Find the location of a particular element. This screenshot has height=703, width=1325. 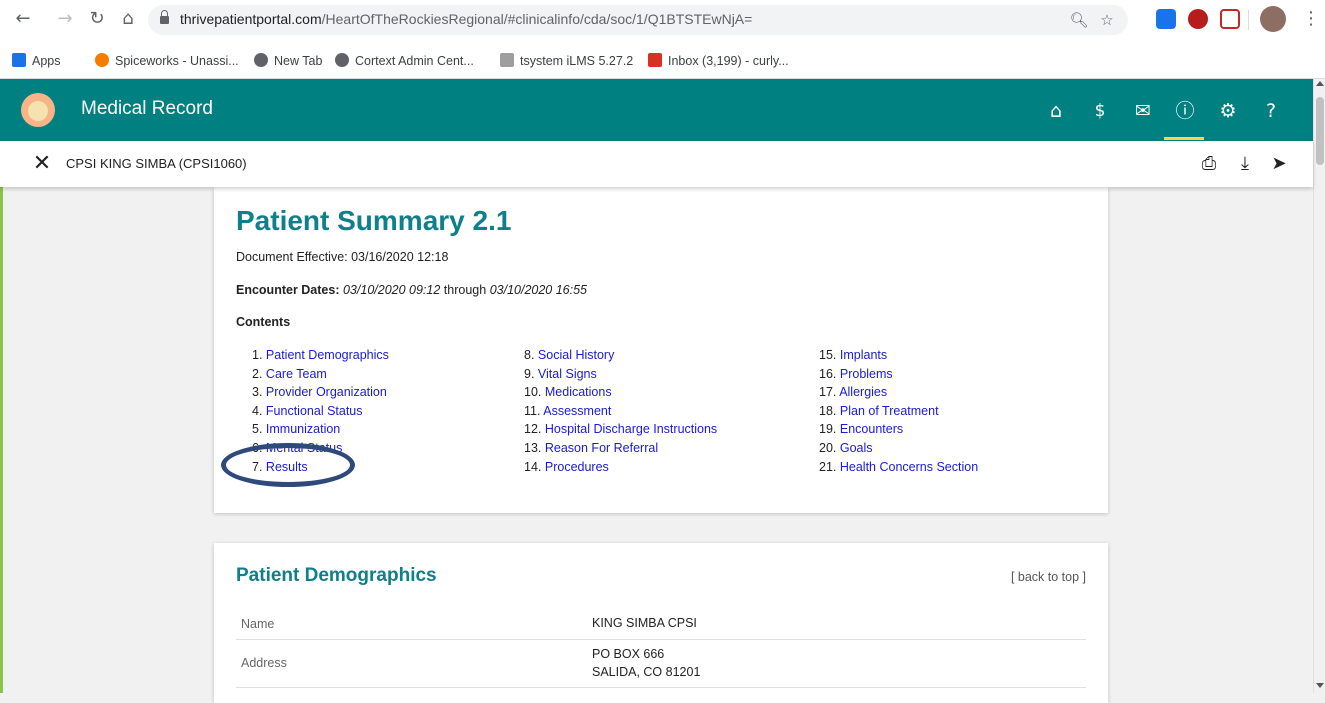

toc-link: Immunization is located at coordinates (303, 429).